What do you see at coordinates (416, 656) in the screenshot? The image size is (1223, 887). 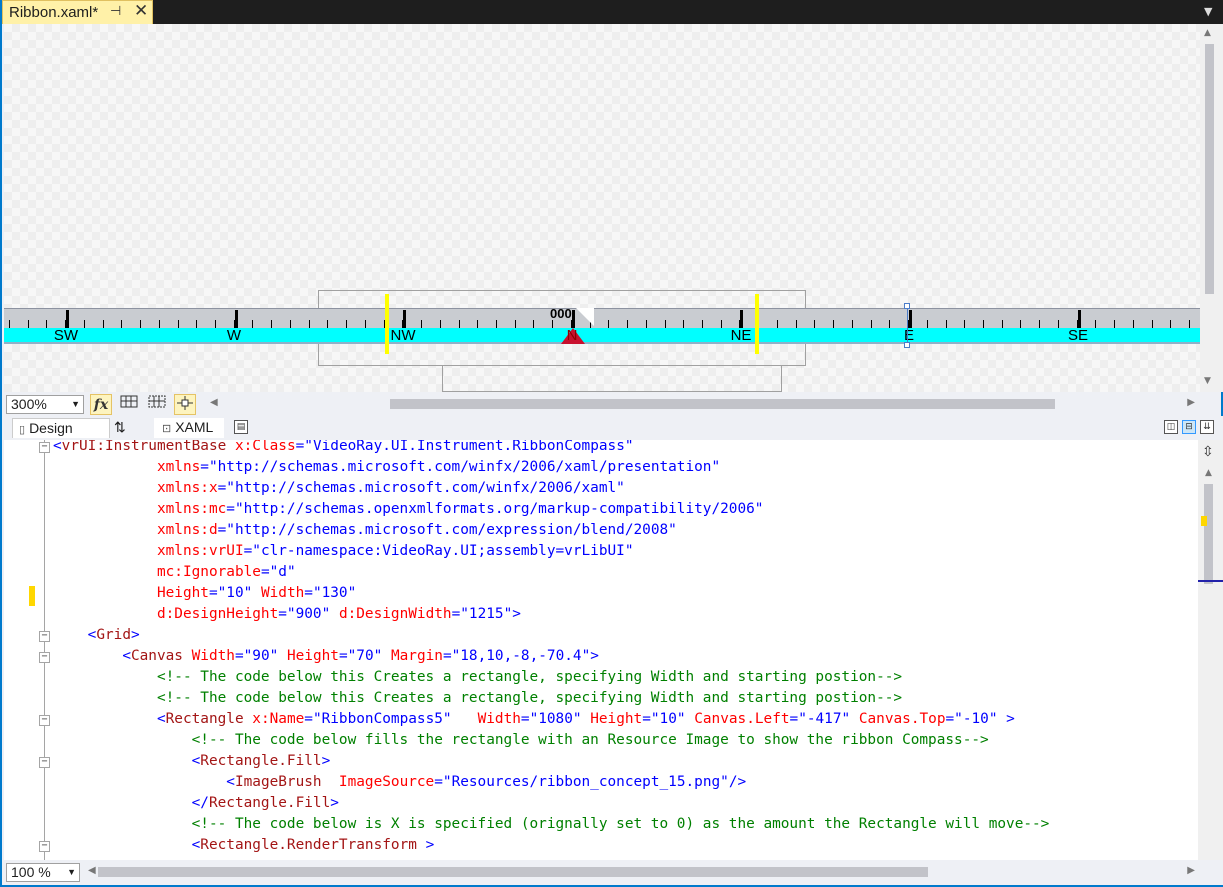 I see `code-token: Margin` at bounding box center [416, 656].